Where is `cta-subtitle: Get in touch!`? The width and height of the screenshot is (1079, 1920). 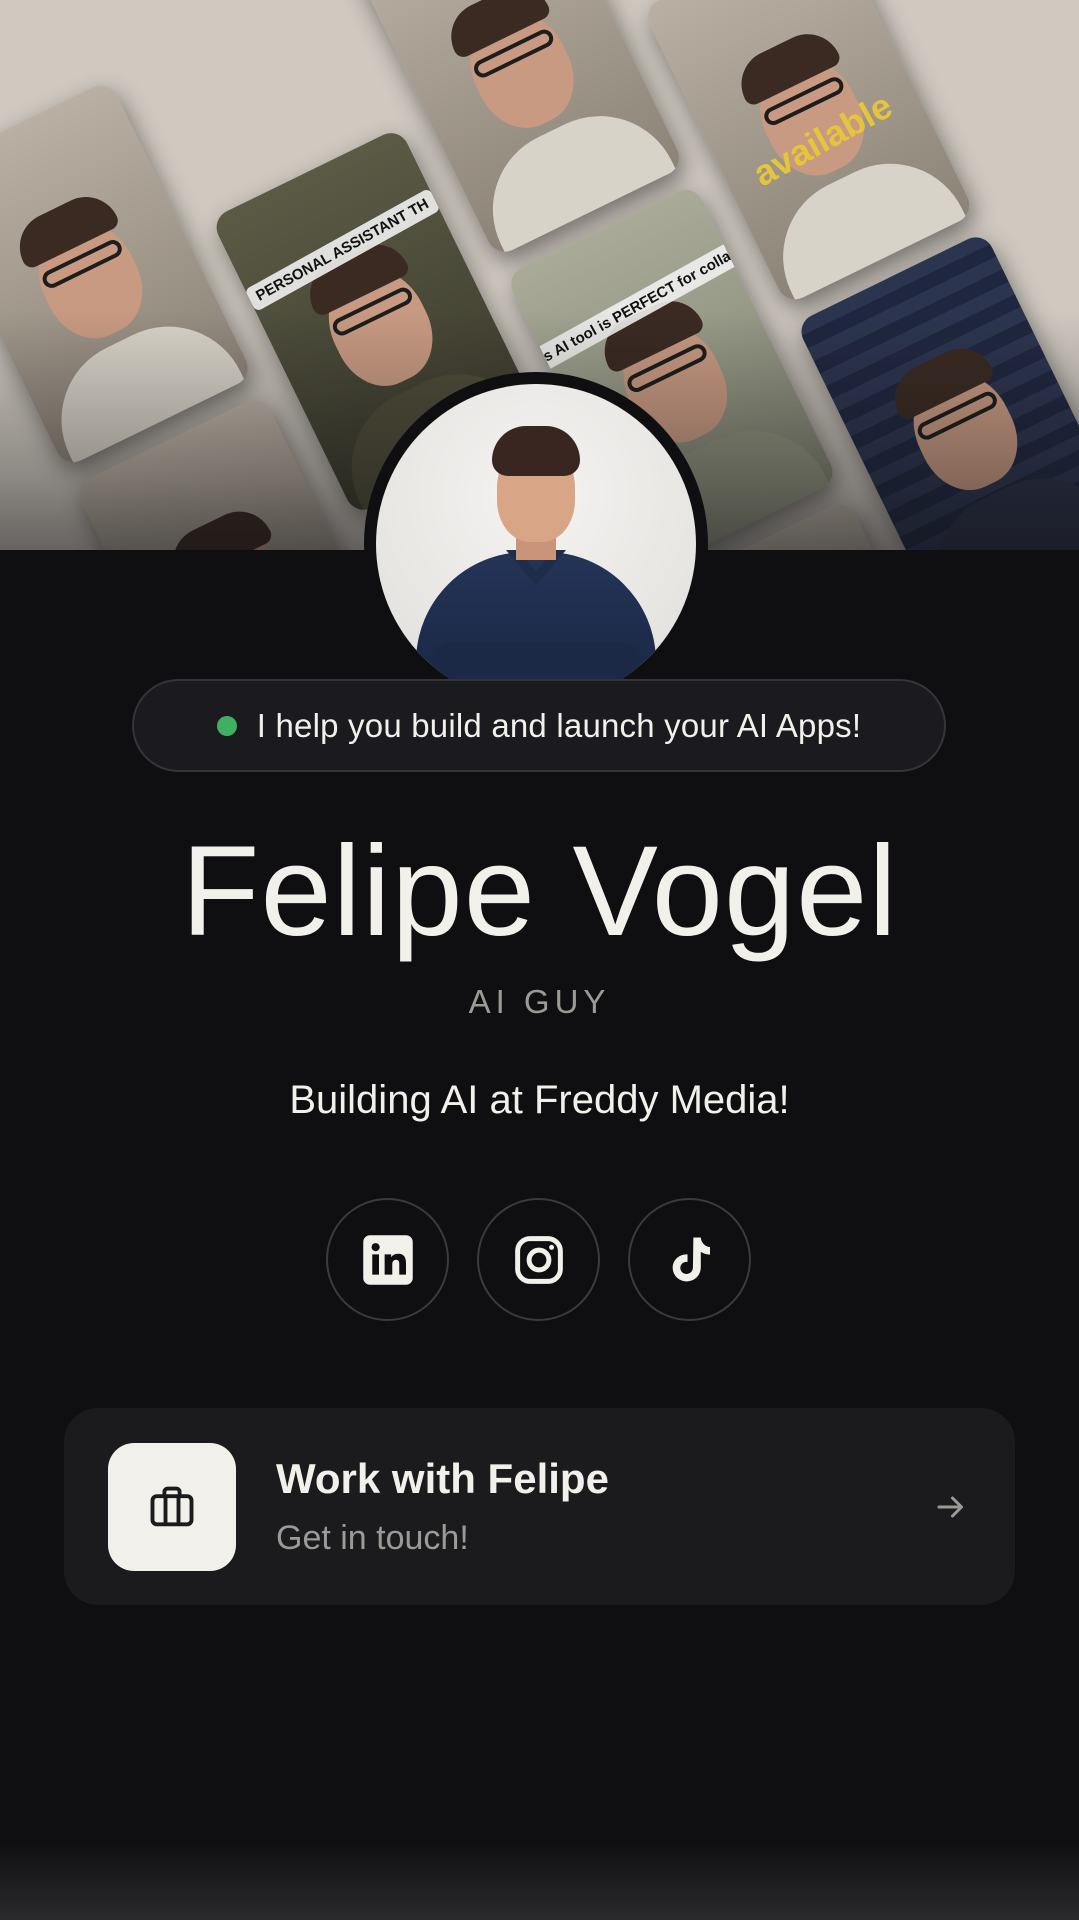 cta-subtitle: Get in touch! is located at coordinates (372, 1538).